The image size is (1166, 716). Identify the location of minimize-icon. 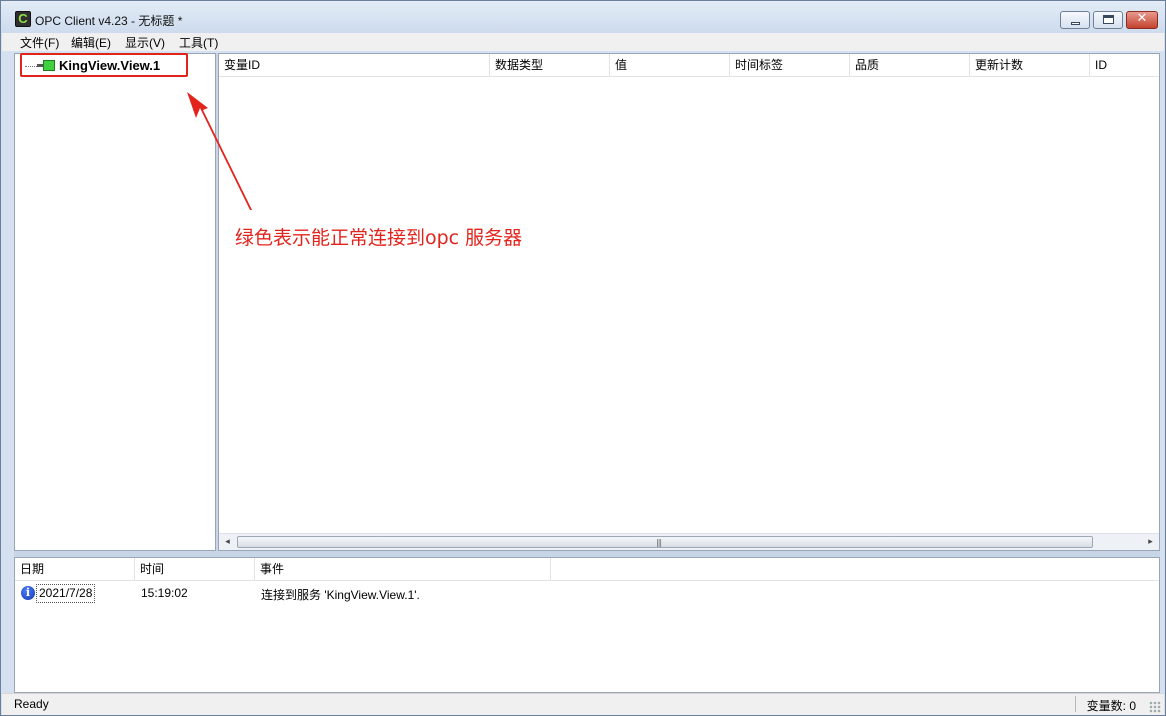
(1075, 23).